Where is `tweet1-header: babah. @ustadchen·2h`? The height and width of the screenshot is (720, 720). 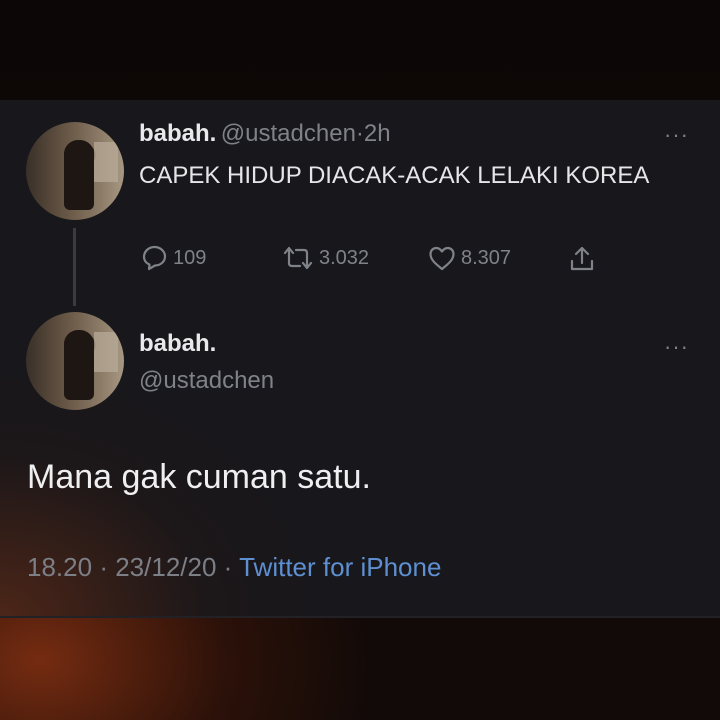 tweet1-header: babah. @ustadchen·2h is located at coordinates (265, 134).